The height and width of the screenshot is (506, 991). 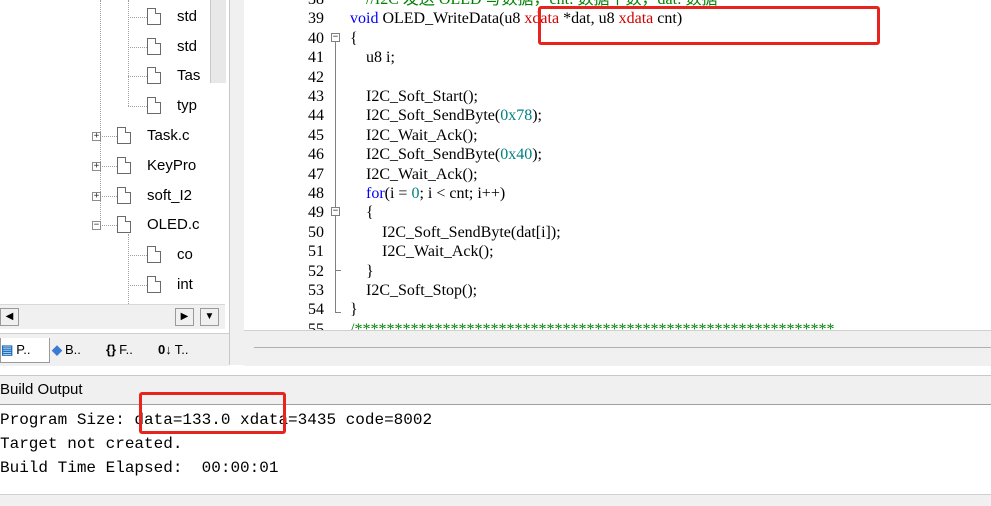 What do you see at coordinates (169, 196) in the screenshot?
I see `tree-item-label: soft_I2` at bounding box center [169, 196].